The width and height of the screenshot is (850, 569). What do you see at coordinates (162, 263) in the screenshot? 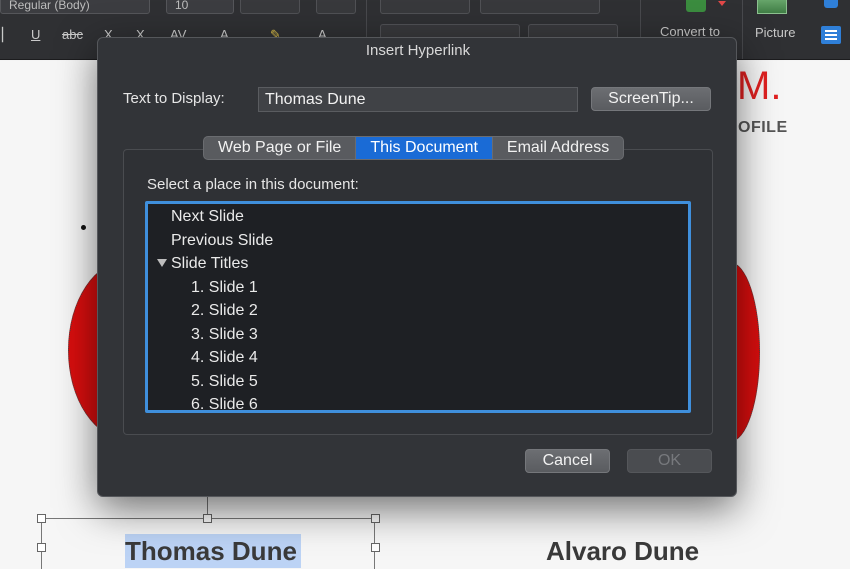
I see `disclosure-triangle-icon` at bounding box center [162, 263].